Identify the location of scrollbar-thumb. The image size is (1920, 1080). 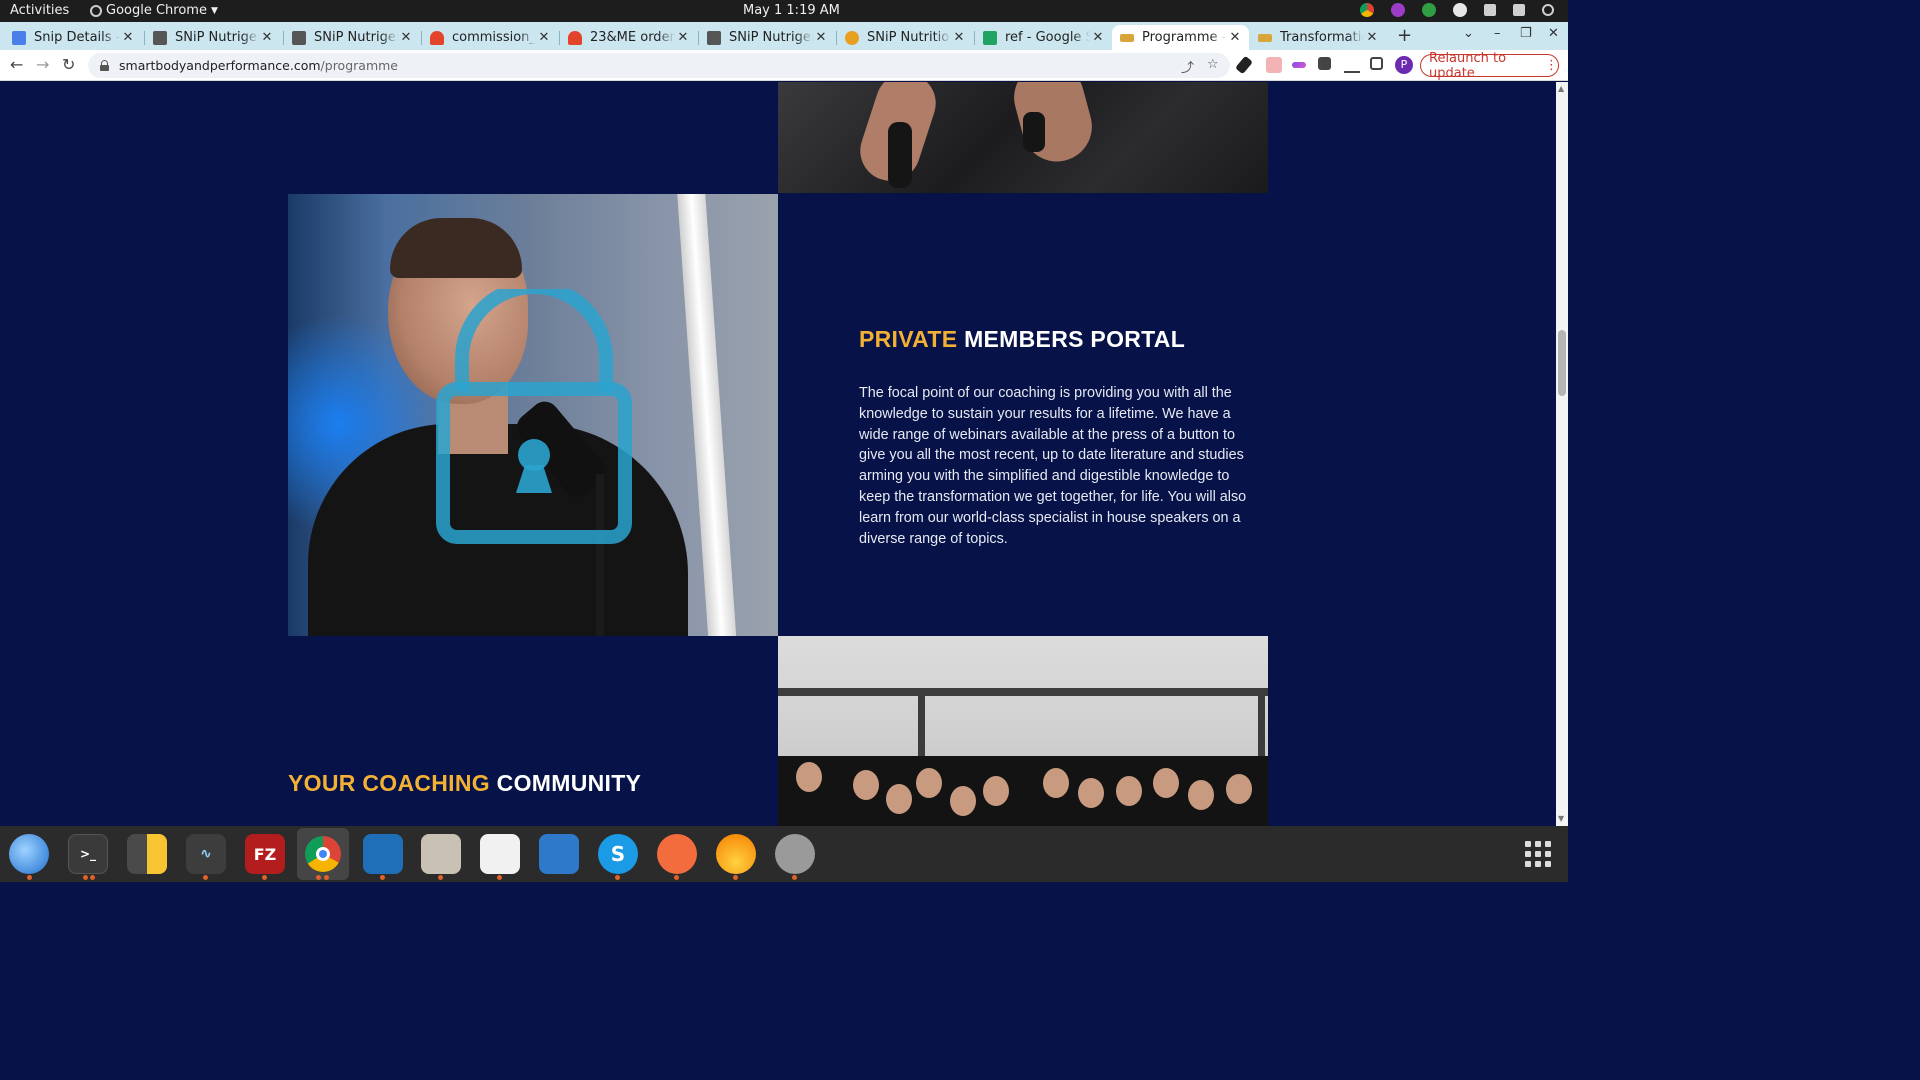
(1562, 363).